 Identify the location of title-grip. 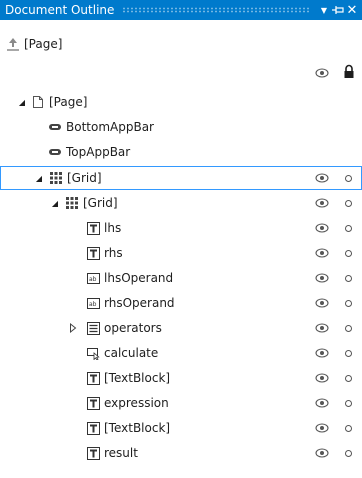
(215, 10).